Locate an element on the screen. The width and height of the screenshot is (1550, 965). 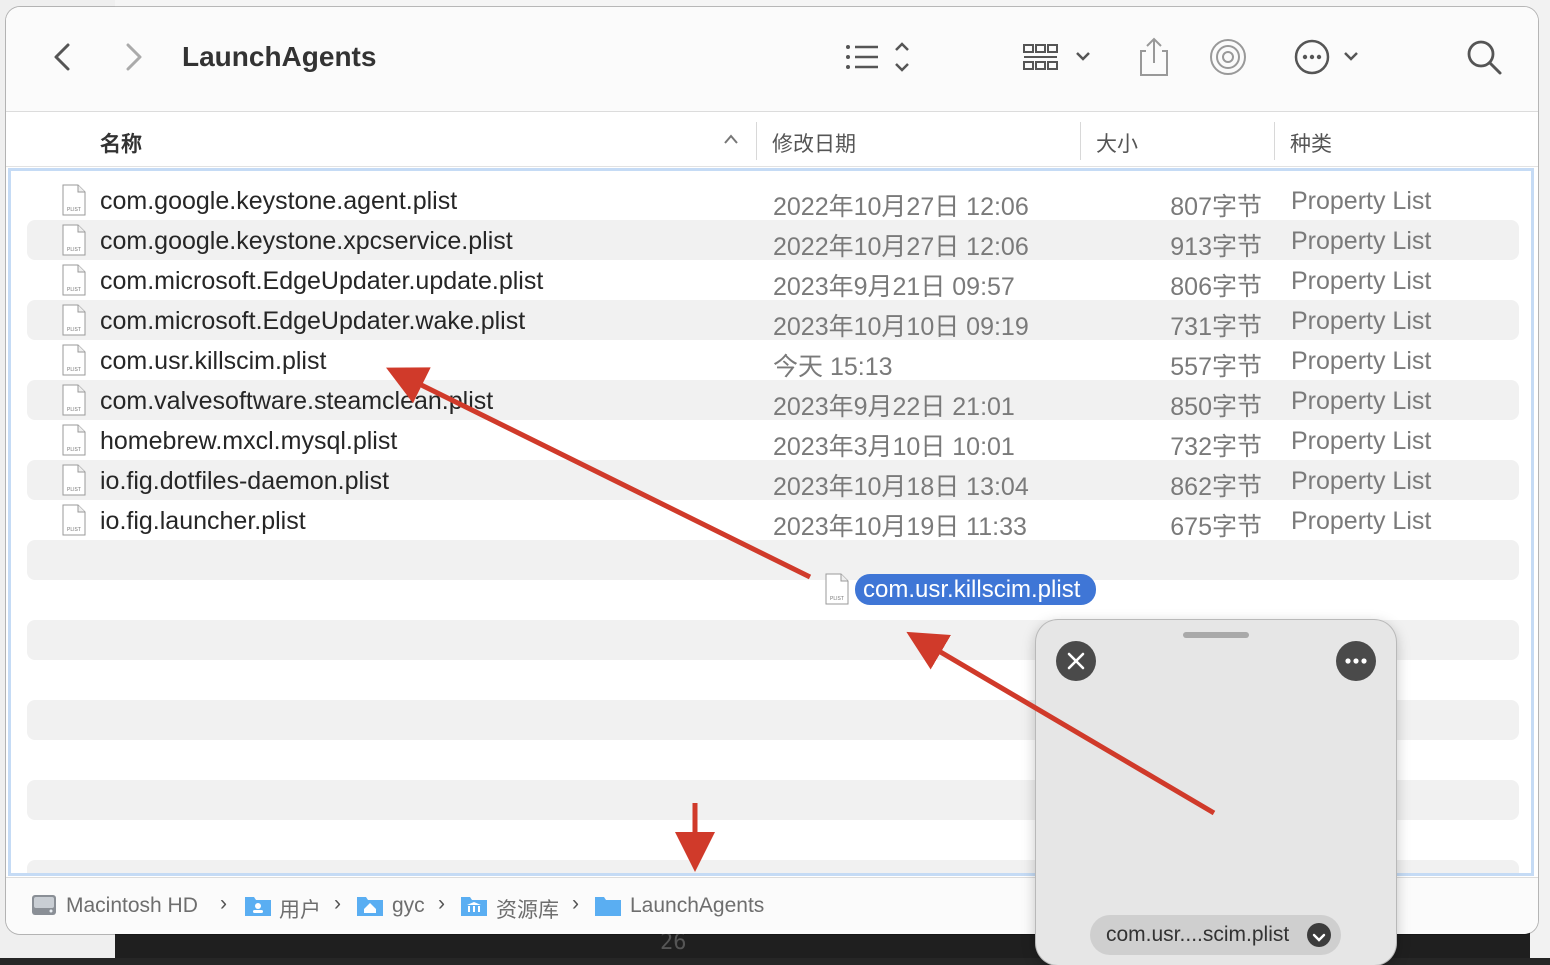
chevron-down-icon is located at coordinates (1319, 935).